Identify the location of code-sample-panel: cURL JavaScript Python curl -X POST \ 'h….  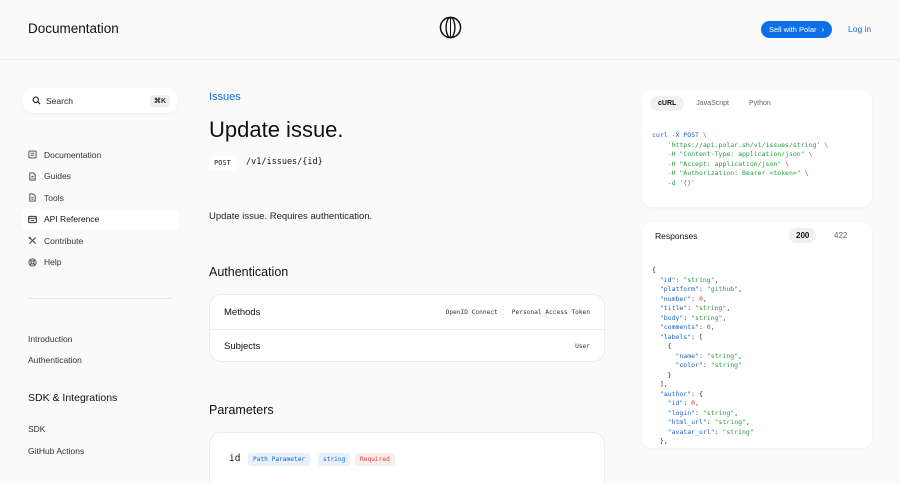
(757, 148).